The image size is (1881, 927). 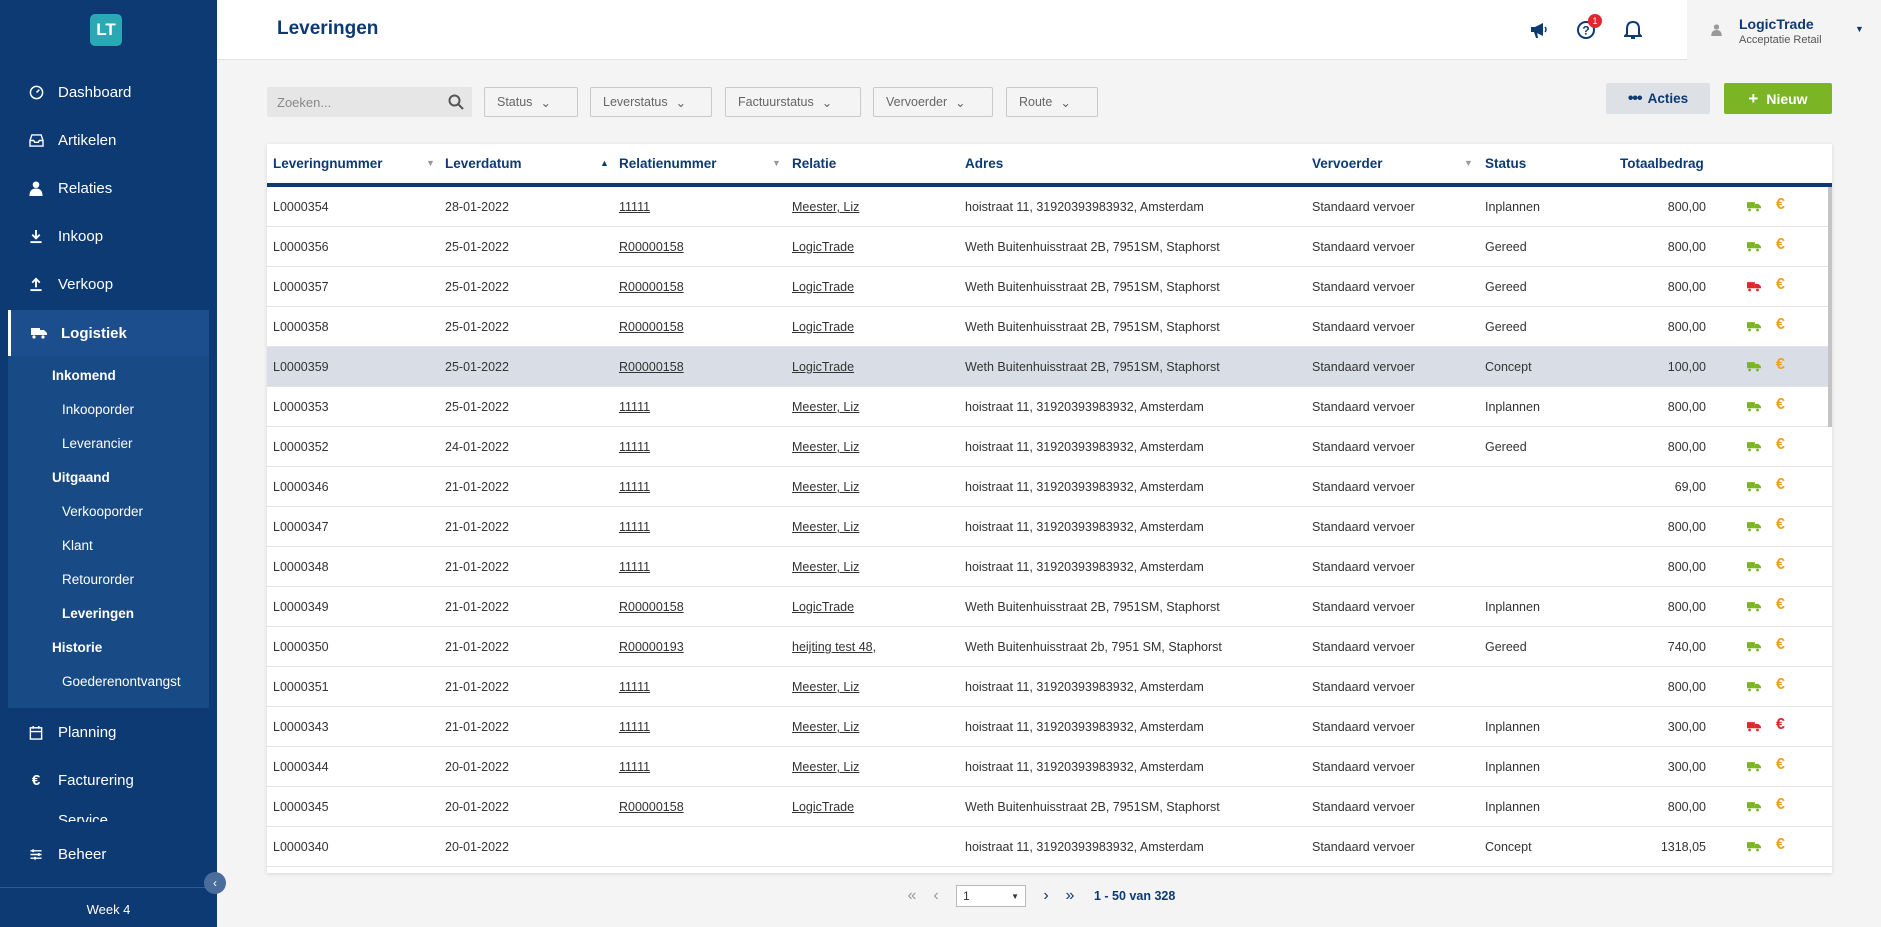 I want to click on subnav-item-retourorder: Retourorder, so click(x=108, y=581).